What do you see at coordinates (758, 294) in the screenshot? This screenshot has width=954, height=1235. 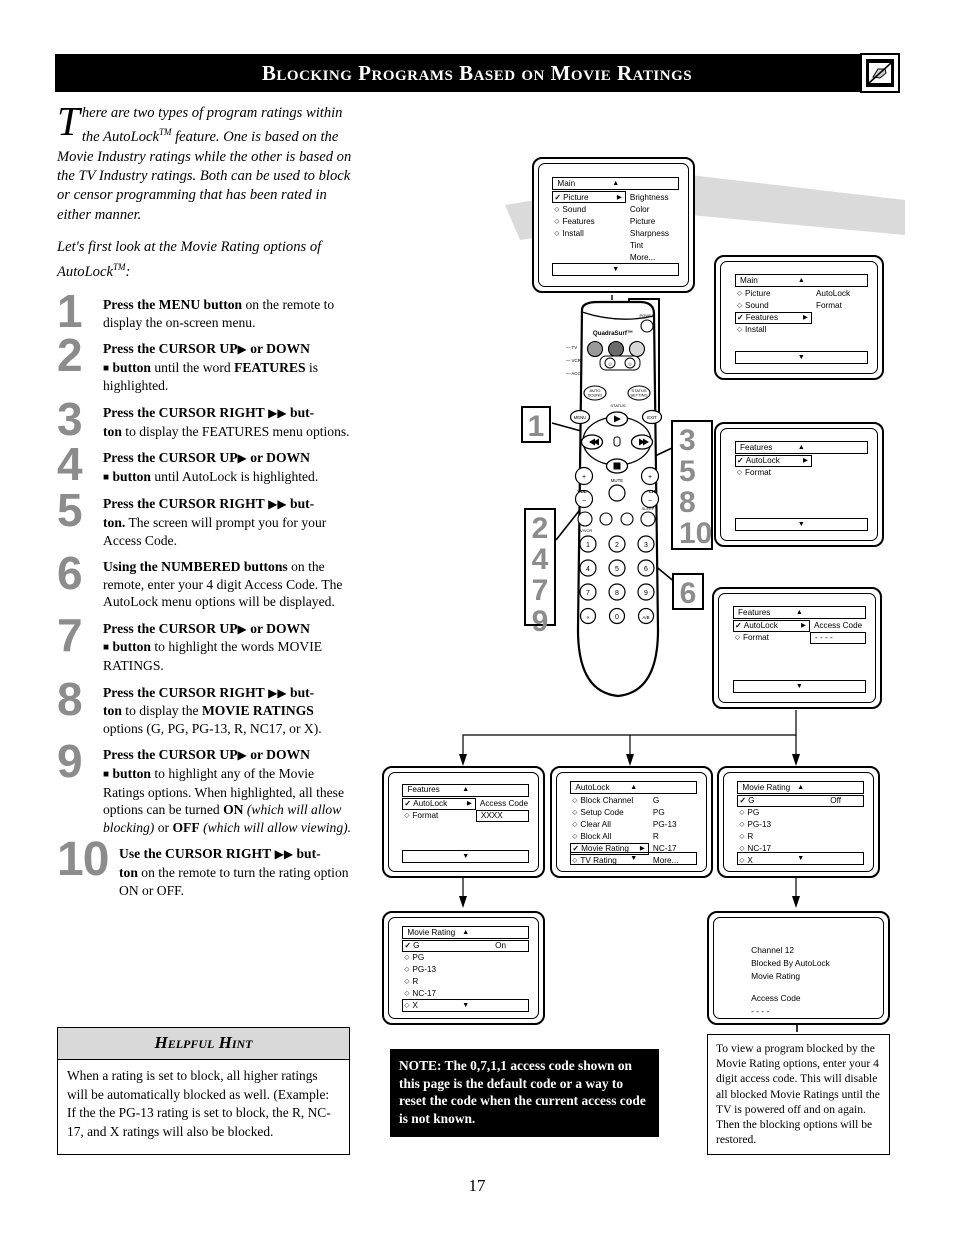 I see `menu-item-label: Picture` at bounding box center [758, 294].